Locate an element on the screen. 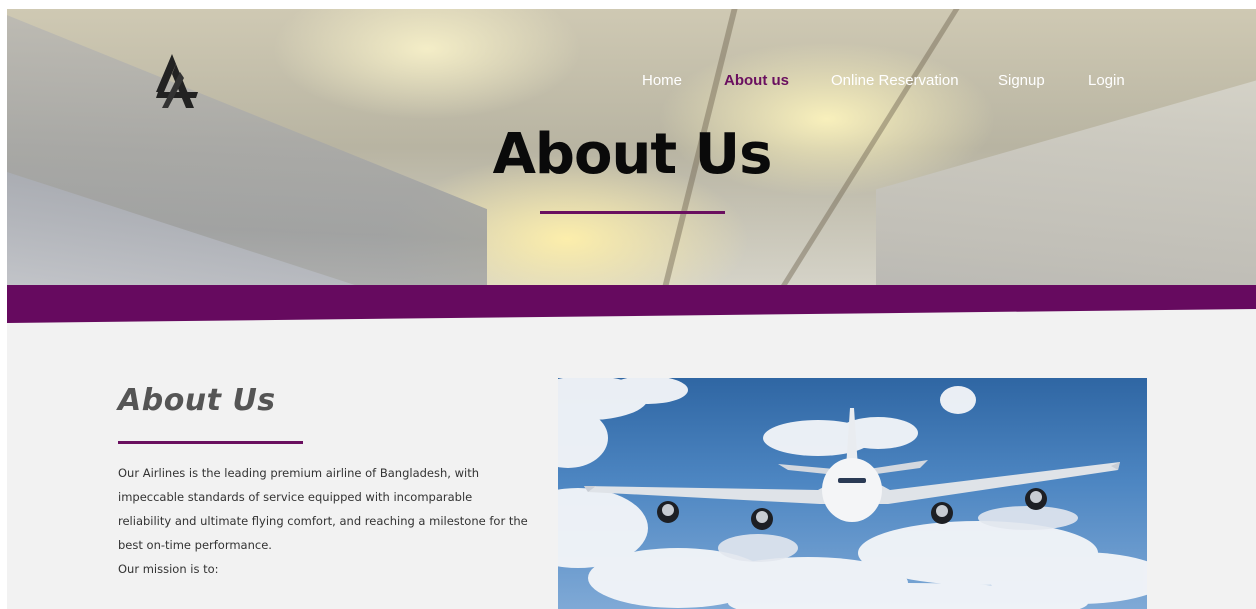 The image size is (1256, 609). nav-home-link: Home is located at coordinates (662, 80).